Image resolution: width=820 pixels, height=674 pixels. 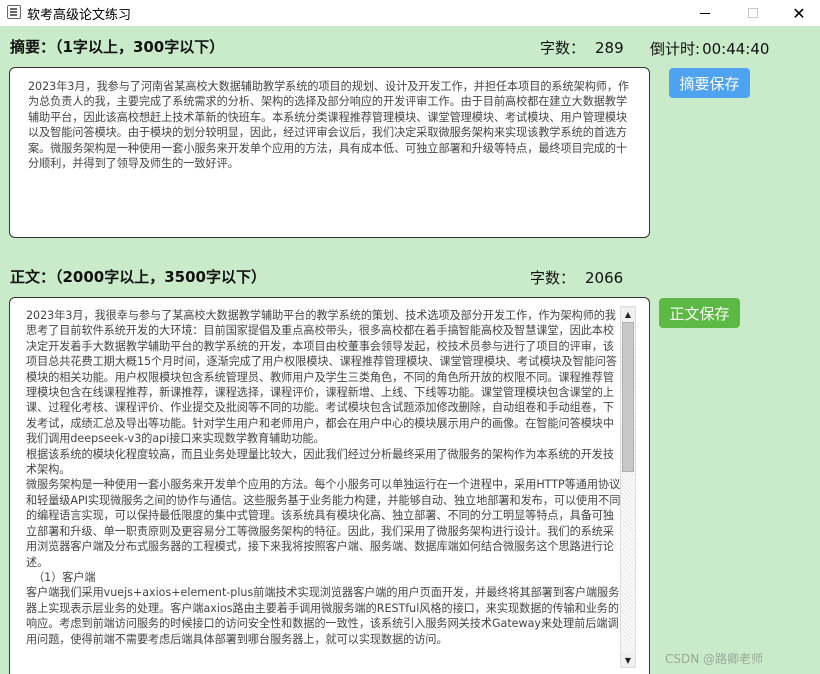 What do you see at coordinates (699, 313) in the screenshot?
I see `body-save-button: 正文保存` at bounding box center [699, 313].